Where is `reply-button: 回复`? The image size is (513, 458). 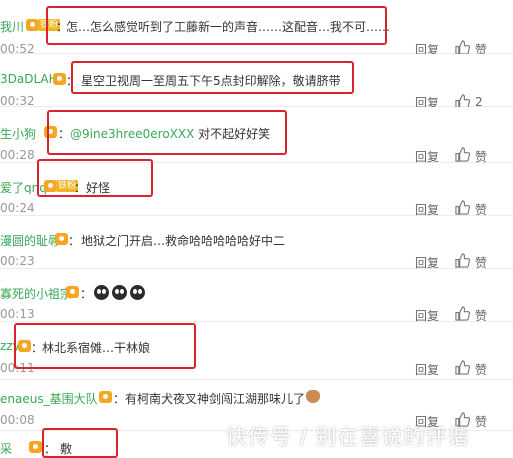 reply-button: 回复 is located at coordinates (427, 369).